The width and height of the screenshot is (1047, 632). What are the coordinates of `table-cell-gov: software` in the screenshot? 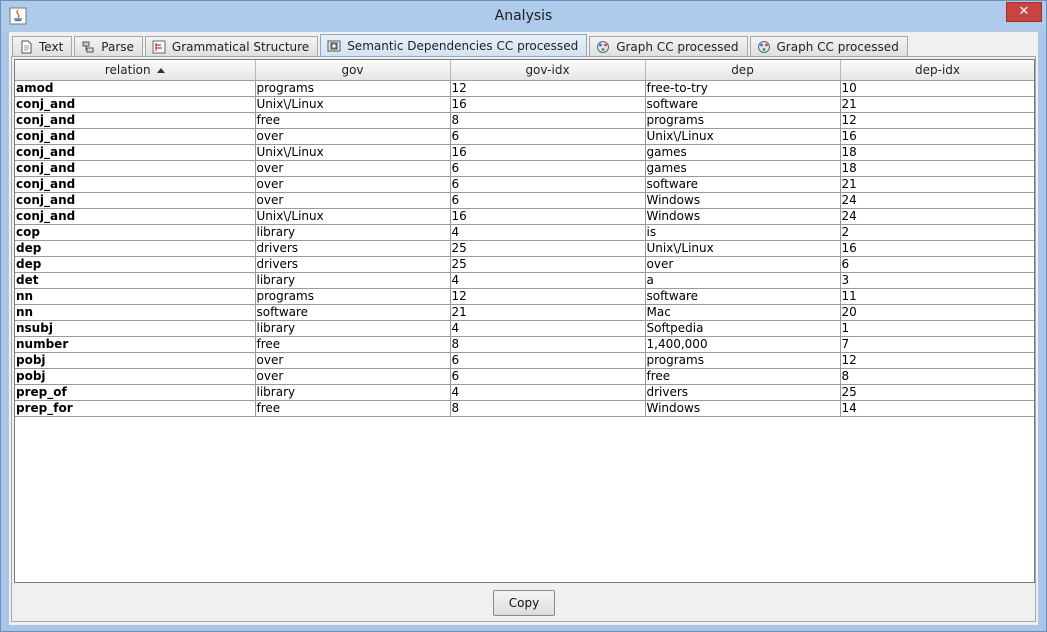 It's located at (353, 312).